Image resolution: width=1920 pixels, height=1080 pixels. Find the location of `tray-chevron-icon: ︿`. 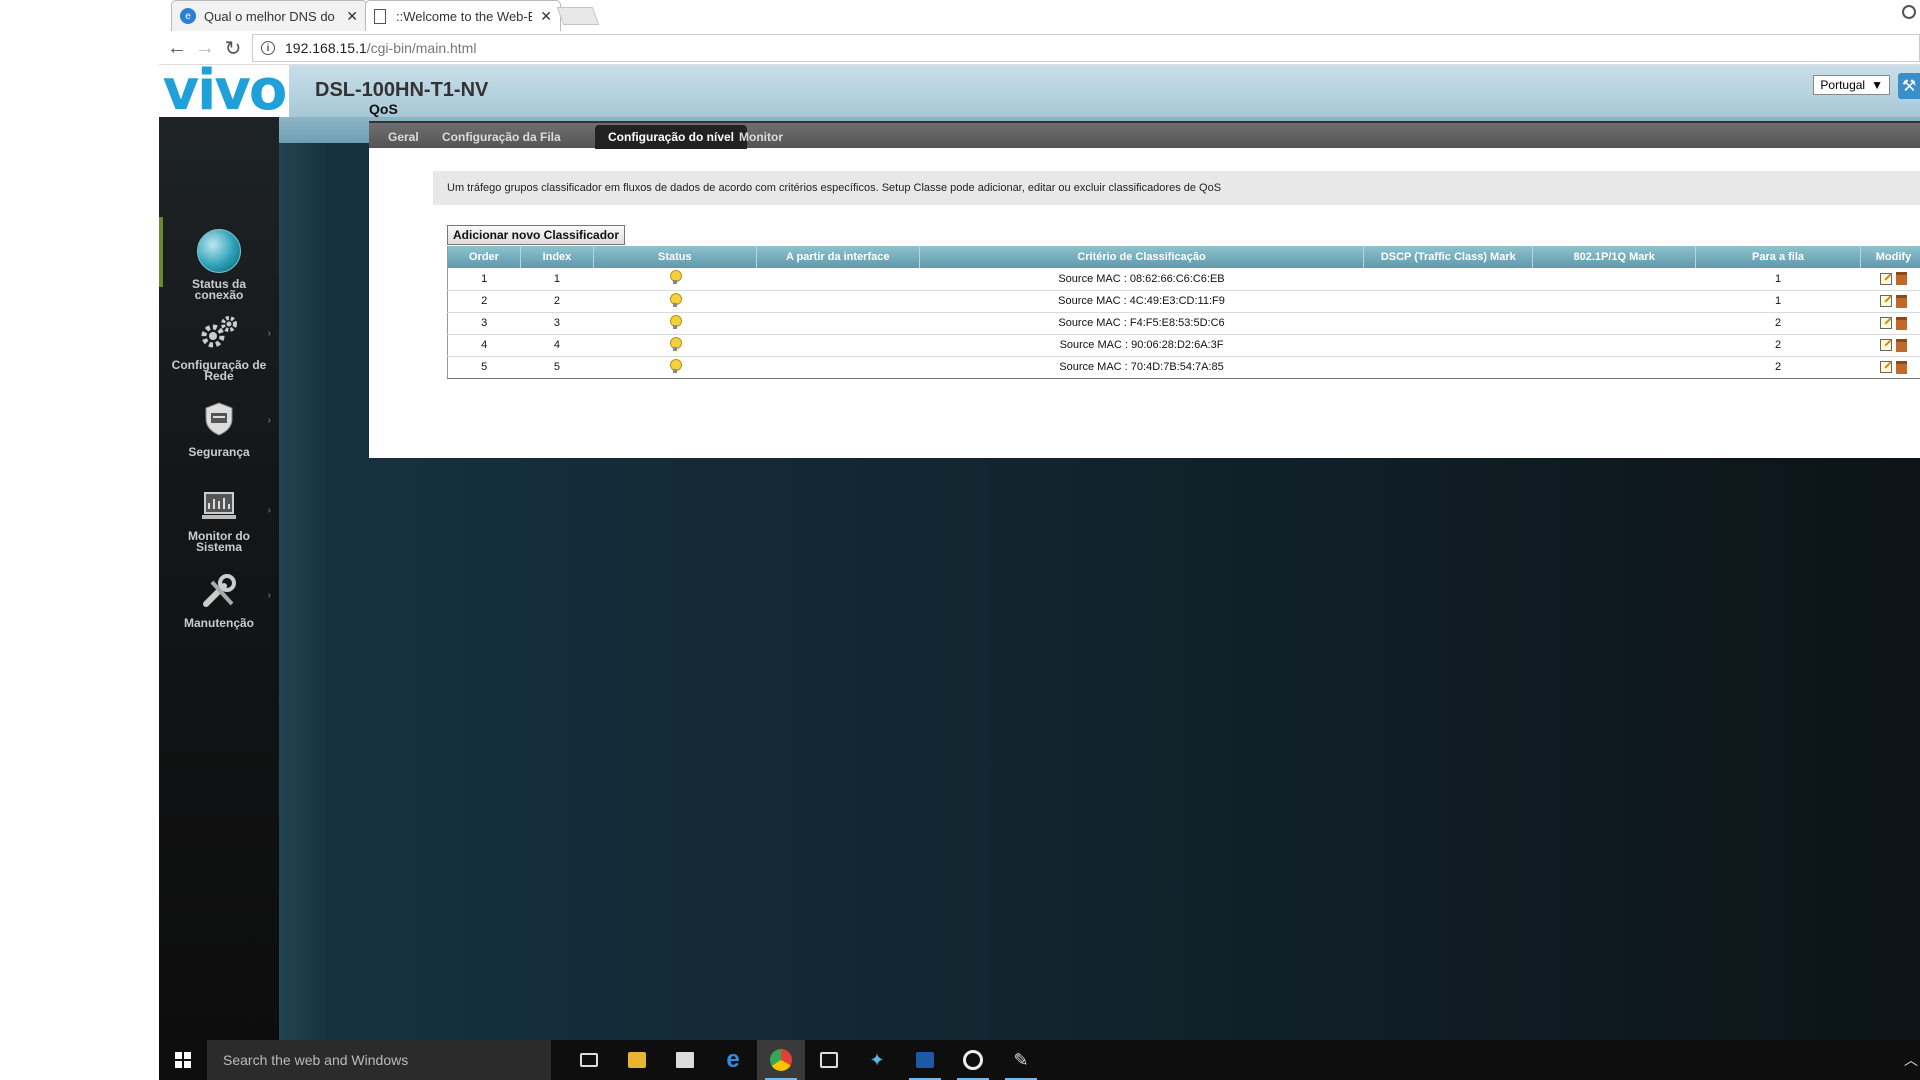

tray-chevron-icon: ︿ is located at coordinates (1912, 1060).